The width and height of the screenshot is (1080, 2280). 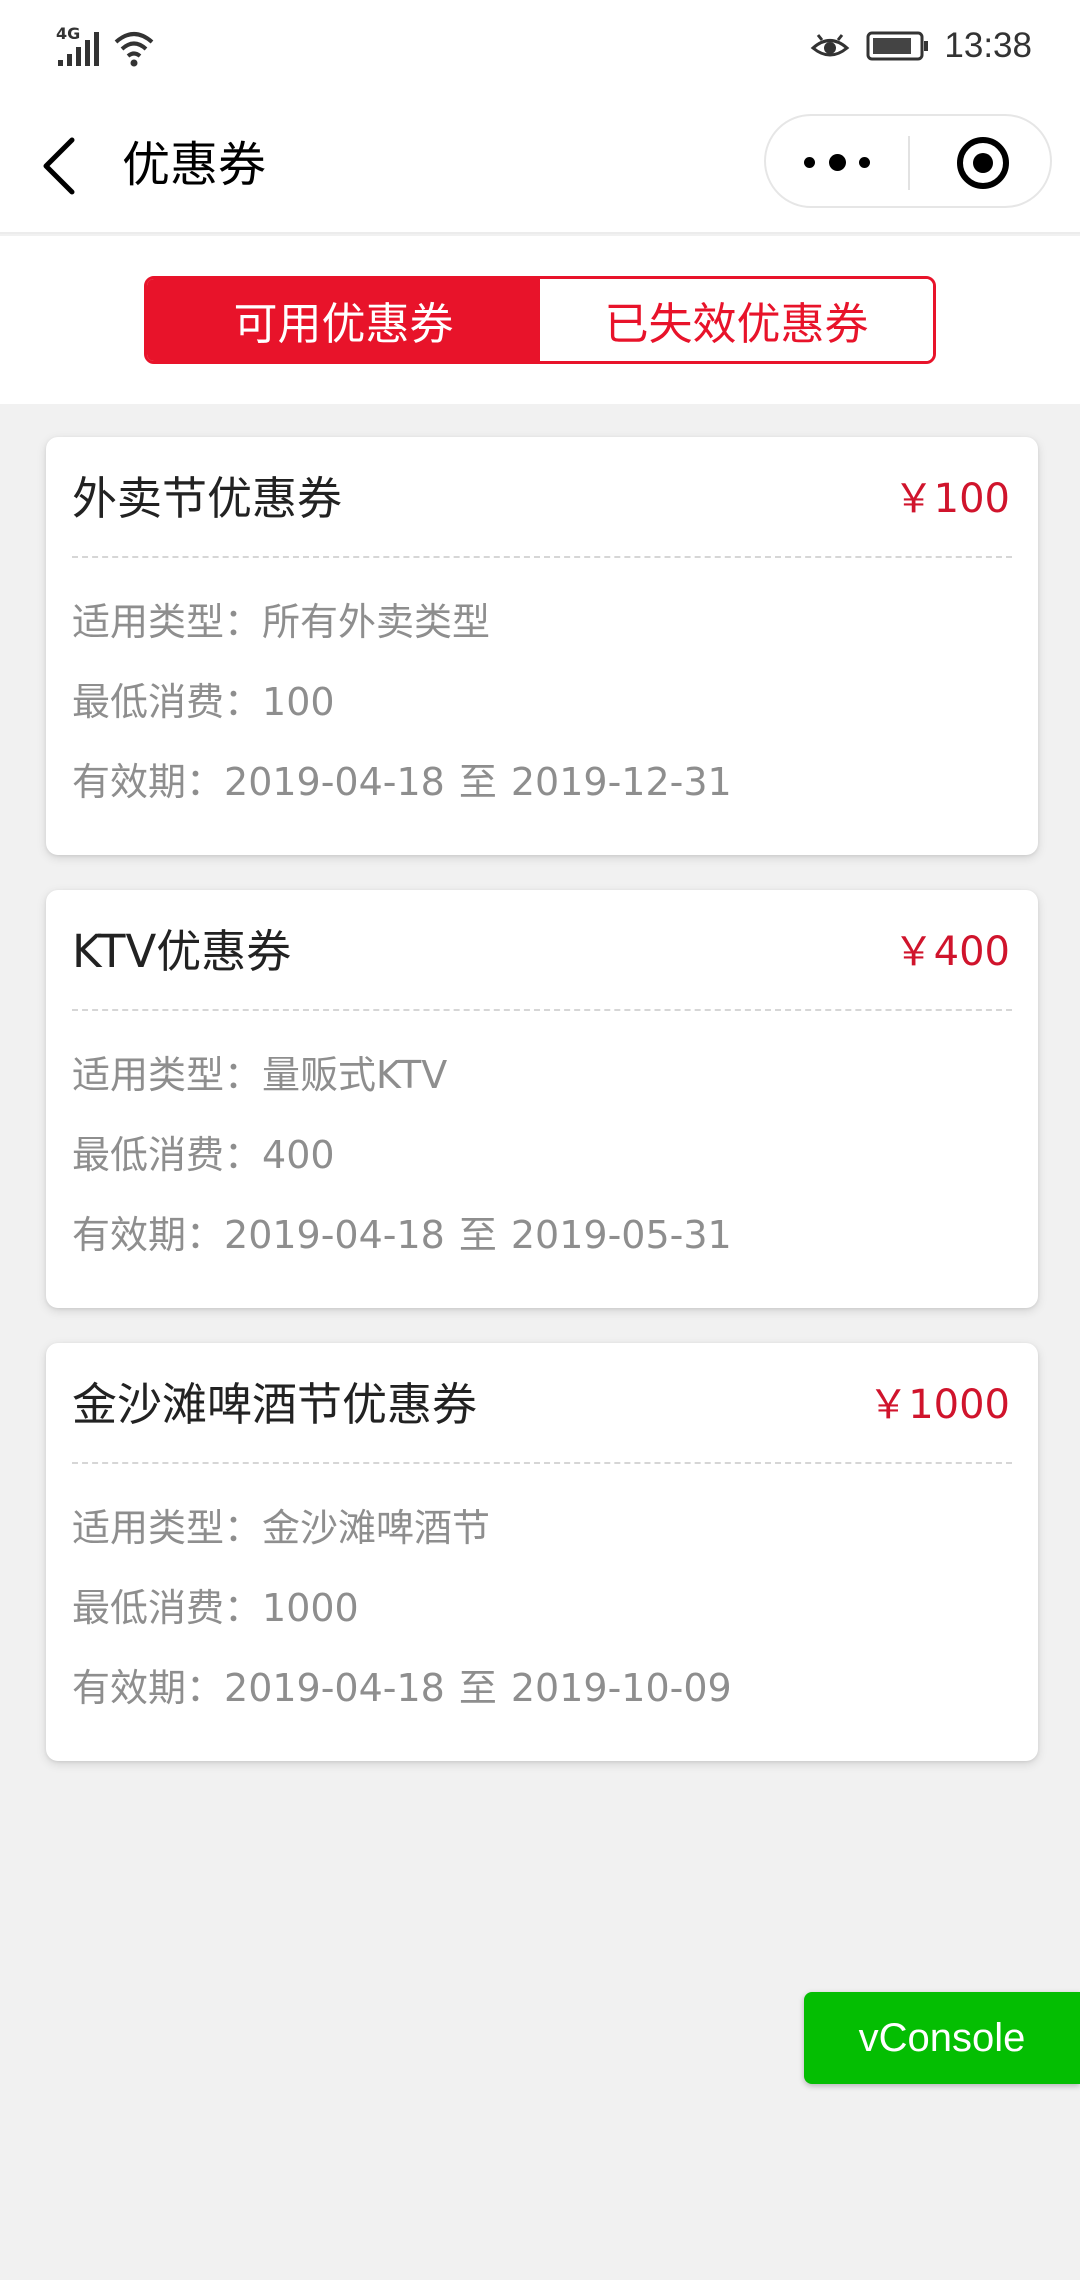 What do you see at coordinates (951, 952) in the screenshot?
I see `coupon-amount: ￥400` at bounding box center [951, 952].